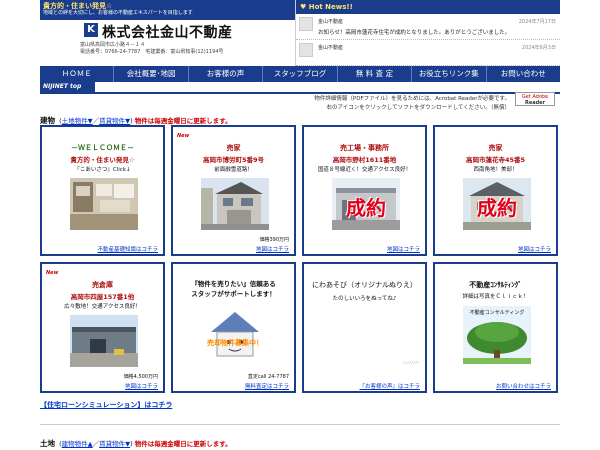  Describe the element at coordinates (118, 13) in the screenshot. I see `catch-sub: 地域との絆を大切にし、お客様の不動産エキスパートを目指します` at that location.